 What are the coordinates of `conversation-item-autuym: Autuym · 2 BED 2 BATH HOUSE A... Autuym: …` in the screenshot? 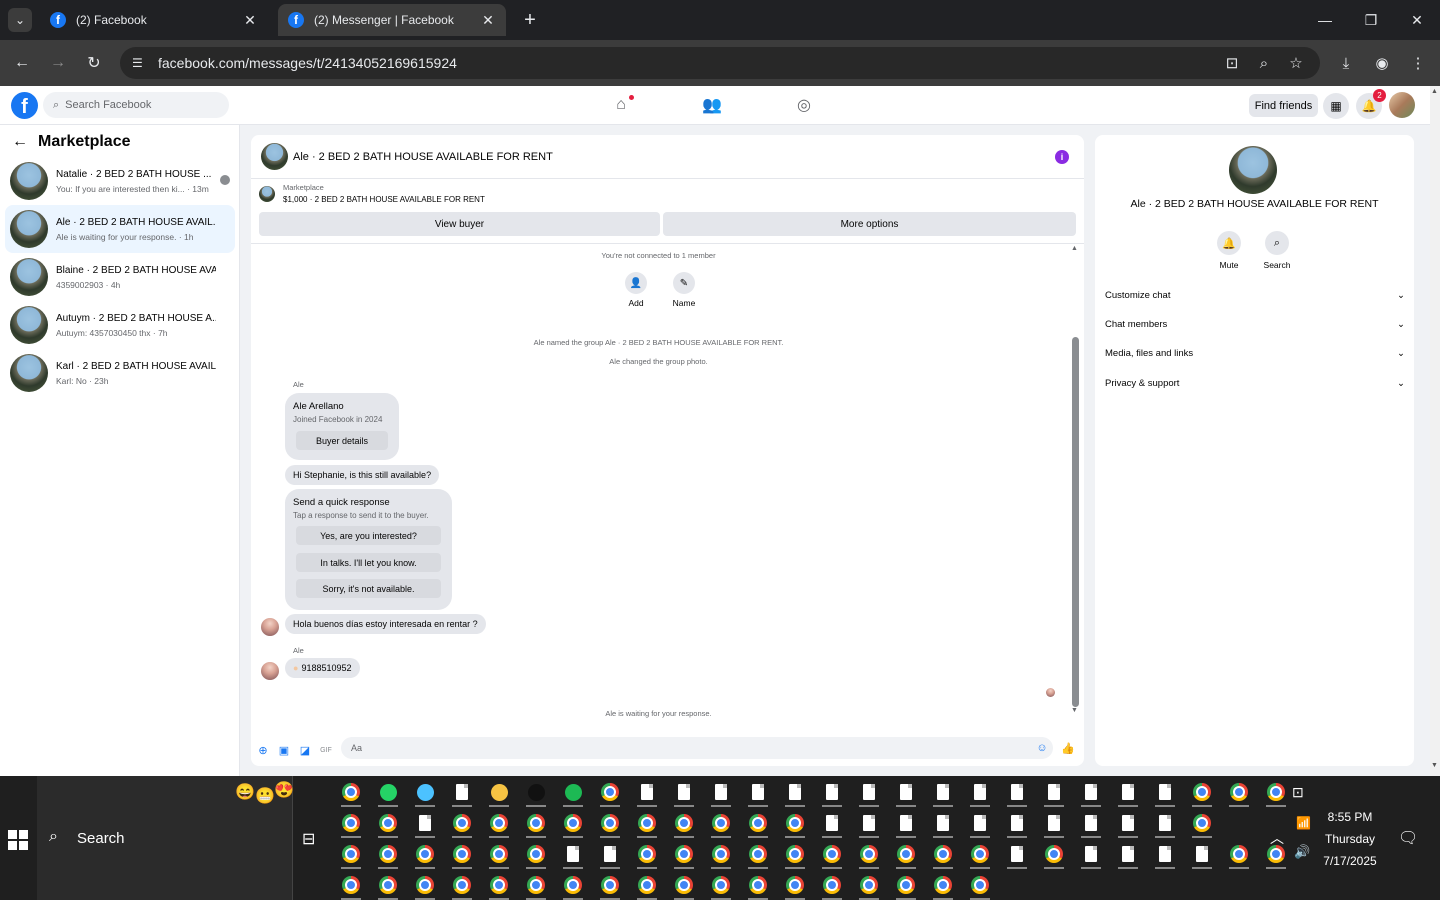 It's located at (120, 325).